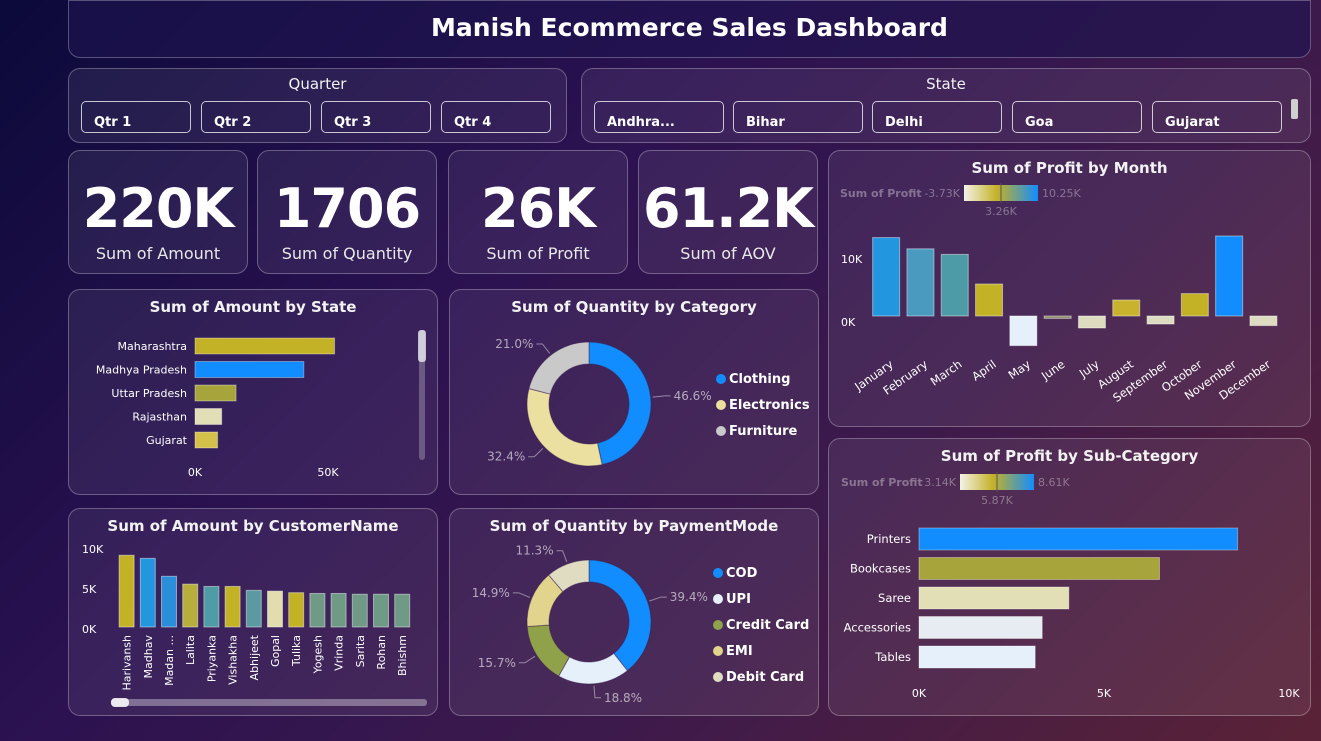  What do you see at coordinates (195, 472) in the screenshot?
I see `x-tick-label: 0K` at bounding box center [195, 472].